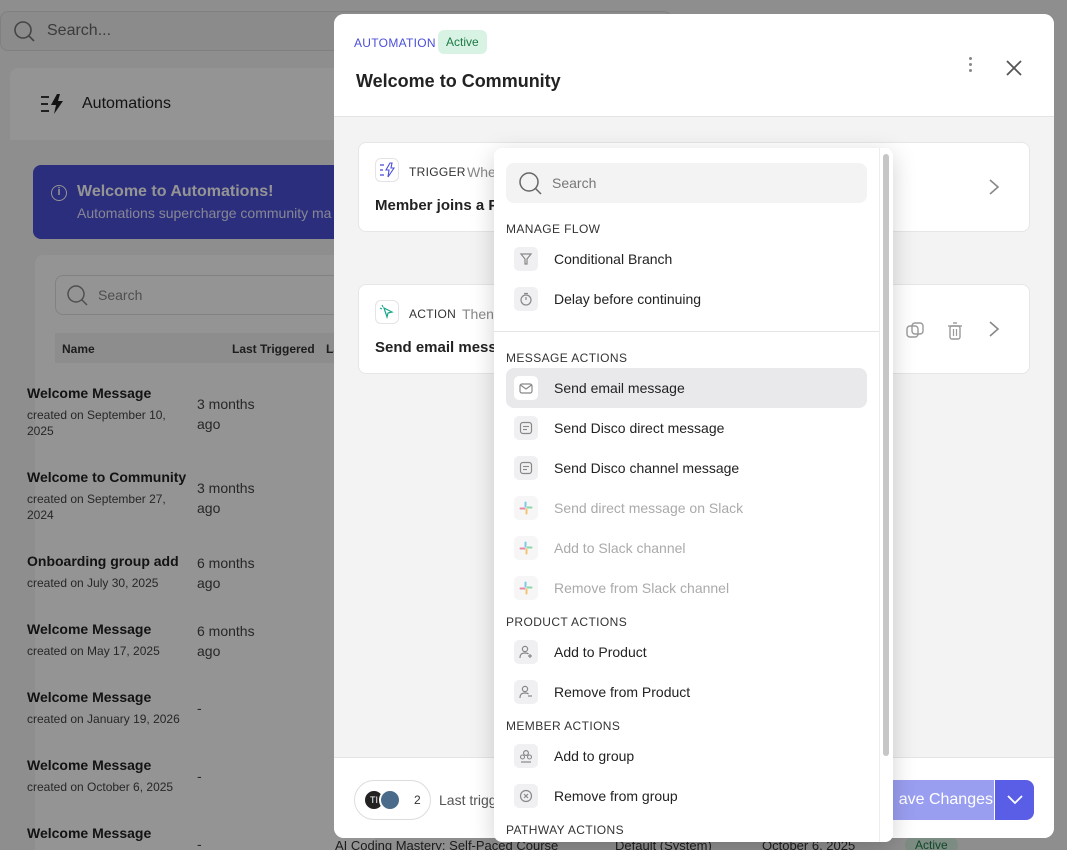 The image size is (1067, 850). Describe the element at coordinates (620, 548) in the screenshot. I see `menu-item-label: Add to Slack channel` at that location.